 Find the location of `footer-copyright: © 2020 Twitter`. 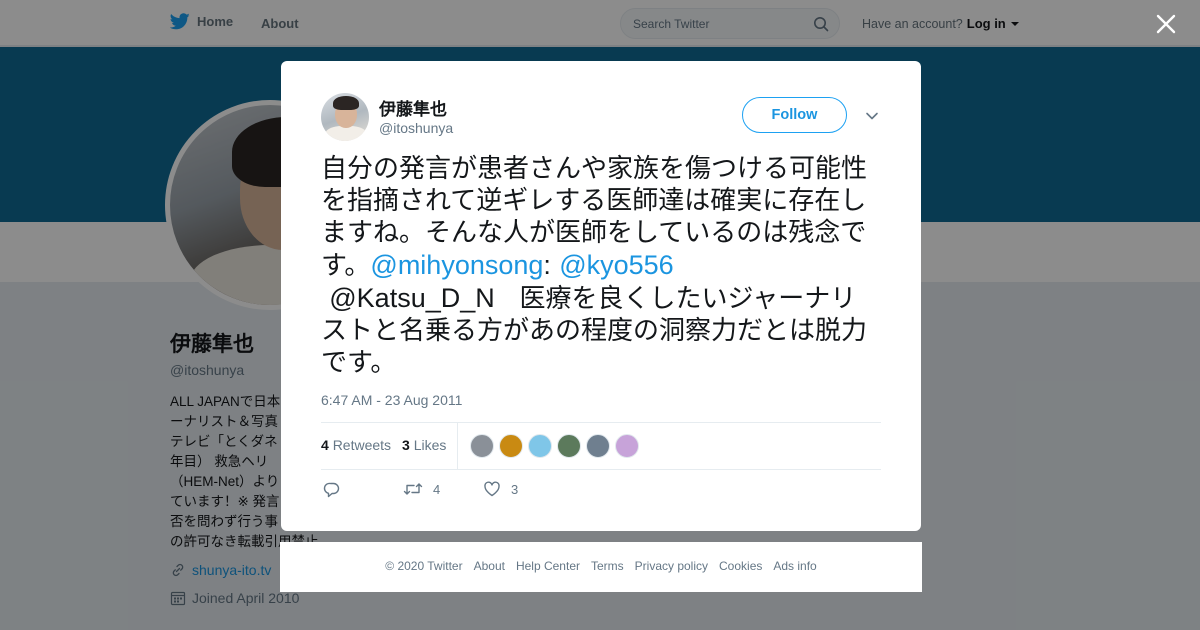

footer-copyright: © 2020 Twitter is located at coordinates (424, 566).